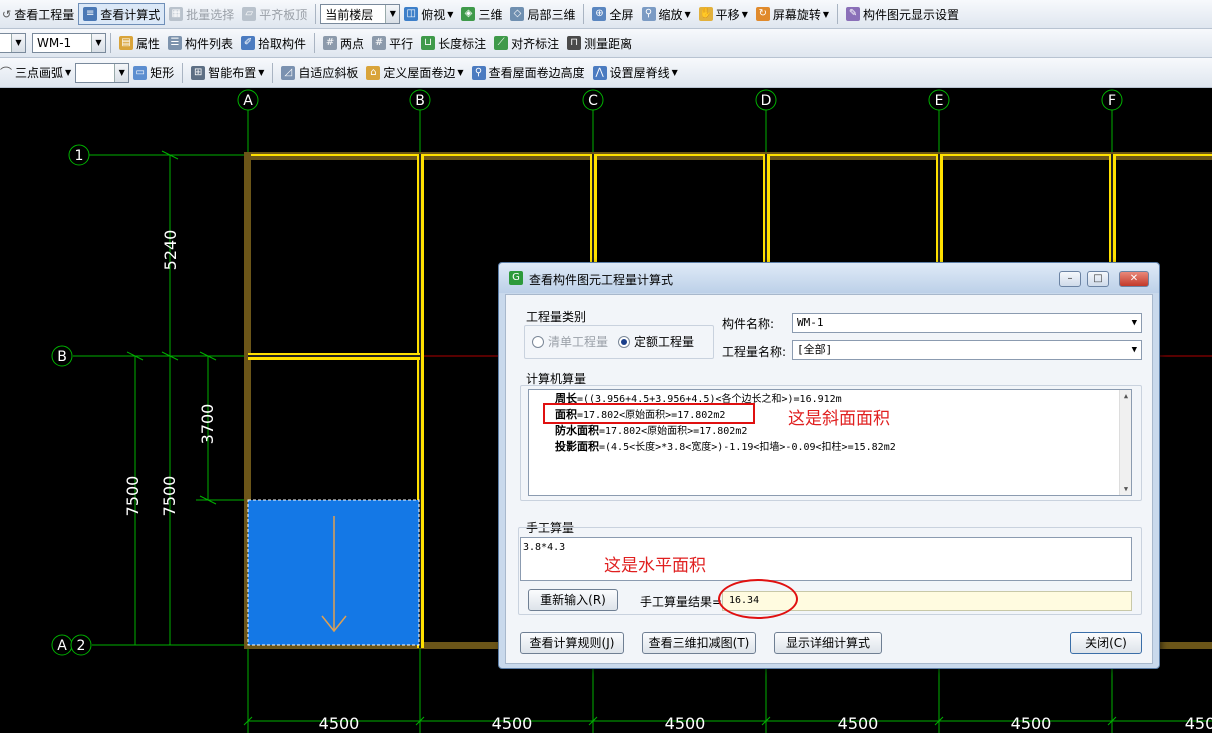  I want to click on top-view-button: ◫ 俯视 ▼, so click(428, 14).